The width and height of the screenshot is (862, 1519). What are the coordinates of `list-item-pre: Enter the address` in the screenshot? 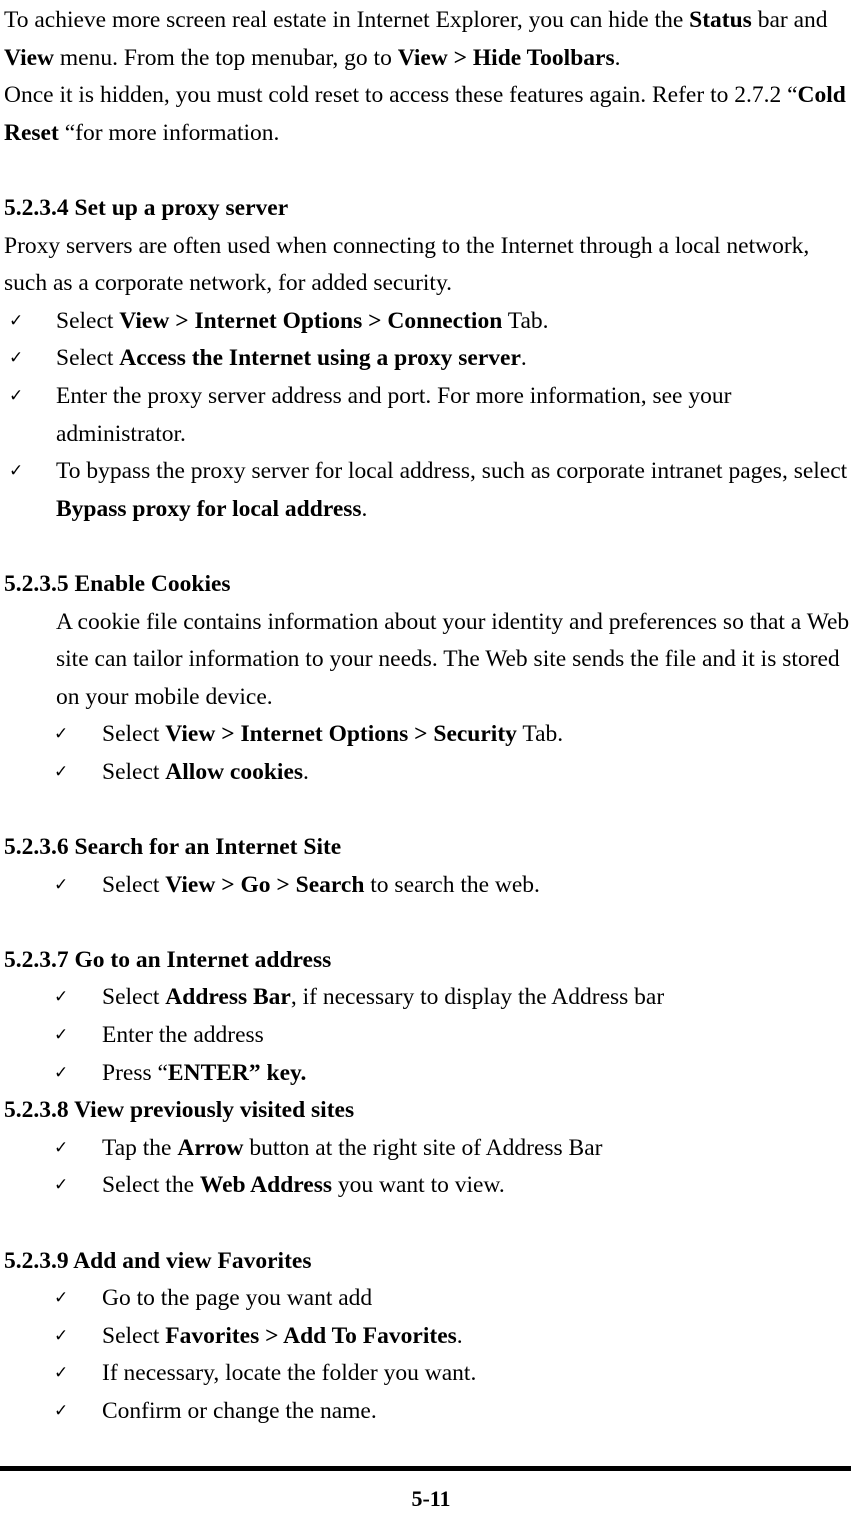 It's located at (183, 1035).